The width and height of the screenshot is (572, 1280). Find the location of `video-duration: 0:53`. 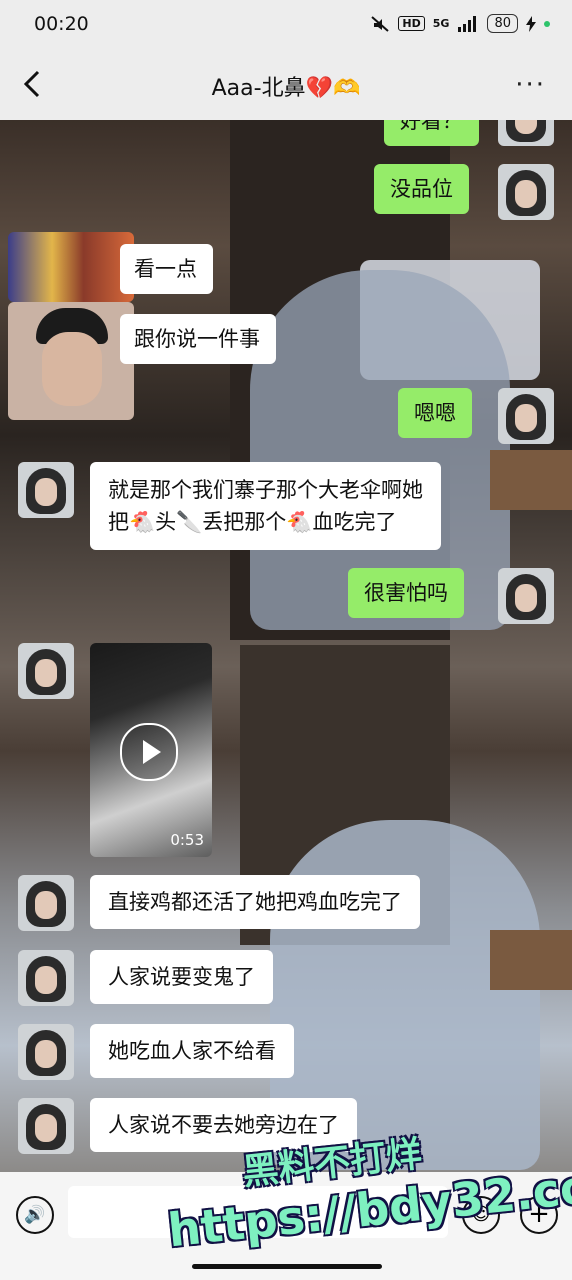

video-duration: 0:53 is located at coordinates (187, 840).